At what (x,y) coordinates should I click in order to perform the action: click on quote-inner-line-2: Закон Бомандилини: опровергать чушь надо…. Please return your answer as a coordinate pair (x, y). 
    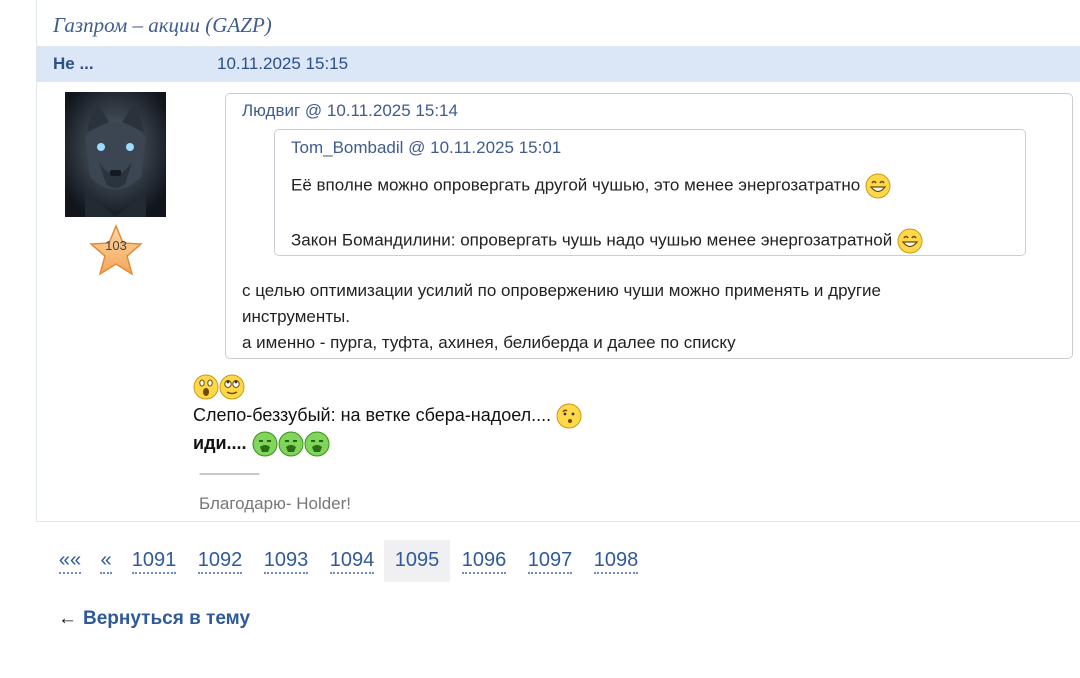
    Looking at the image, I should click on (607, 241).